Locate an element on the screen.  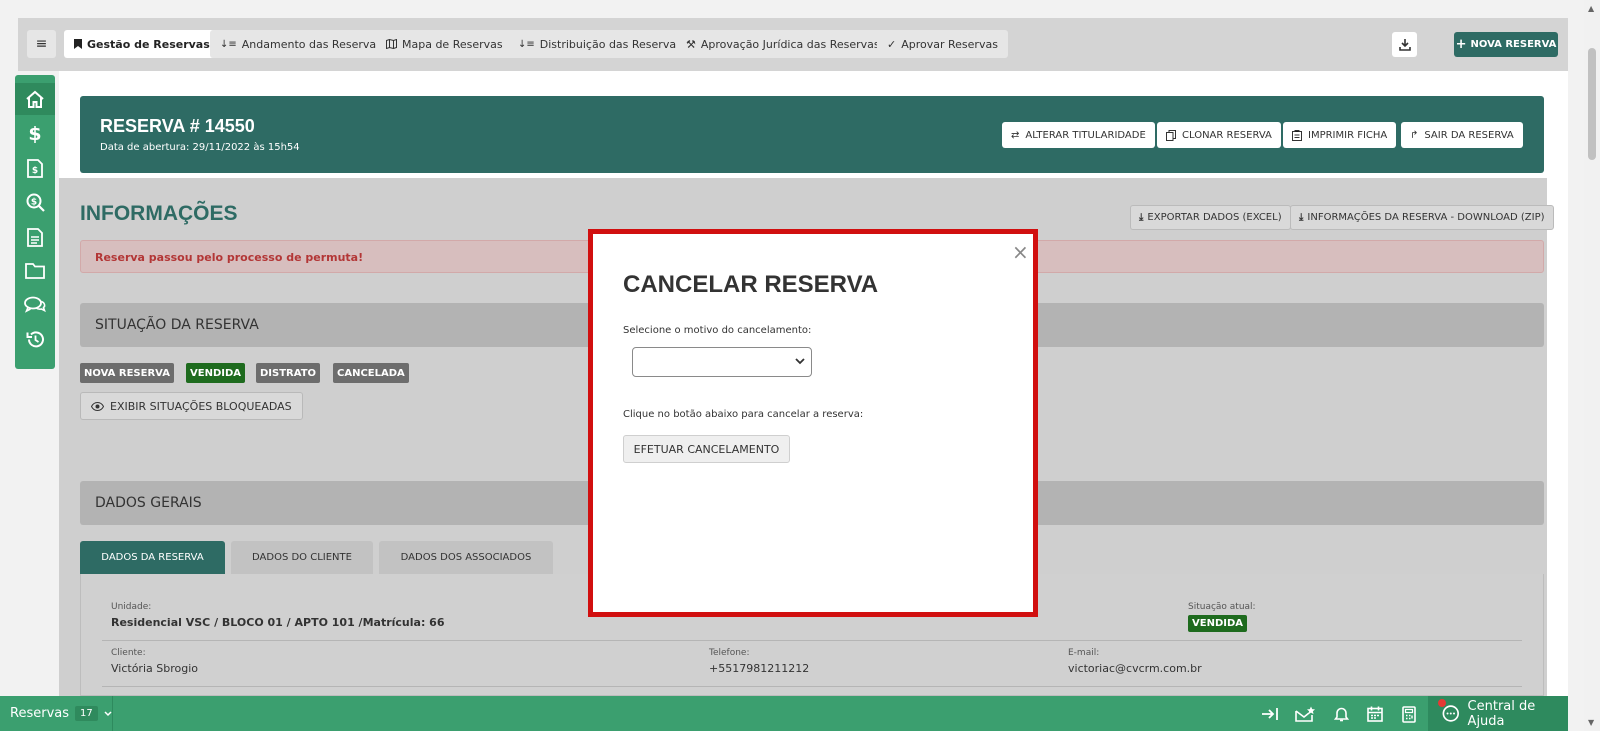
tab-andamento-reservas: ↓≡ Andamento das Reservas is located at coordinates (301, 44).